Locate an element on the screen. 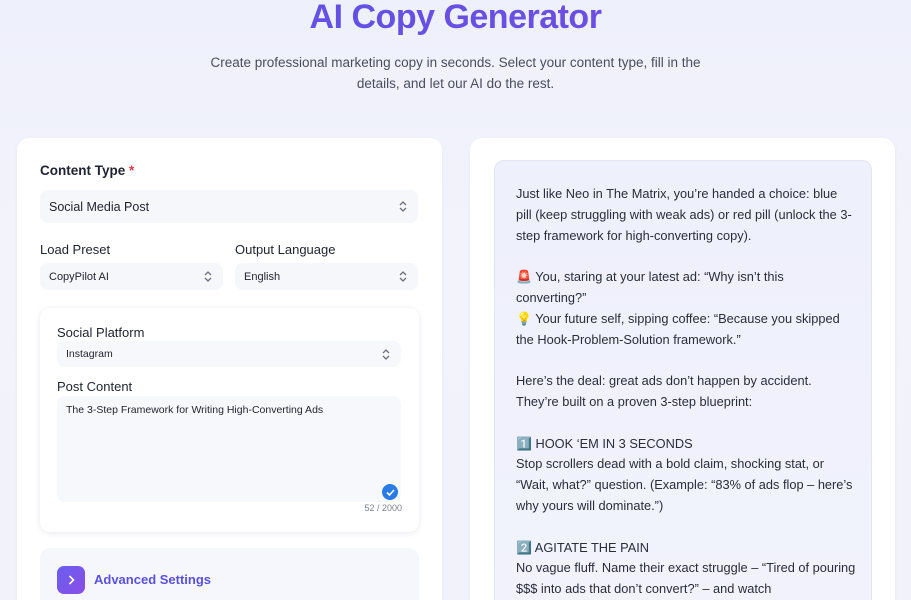  chevron-right-icon is located at coordinates (71, 580).